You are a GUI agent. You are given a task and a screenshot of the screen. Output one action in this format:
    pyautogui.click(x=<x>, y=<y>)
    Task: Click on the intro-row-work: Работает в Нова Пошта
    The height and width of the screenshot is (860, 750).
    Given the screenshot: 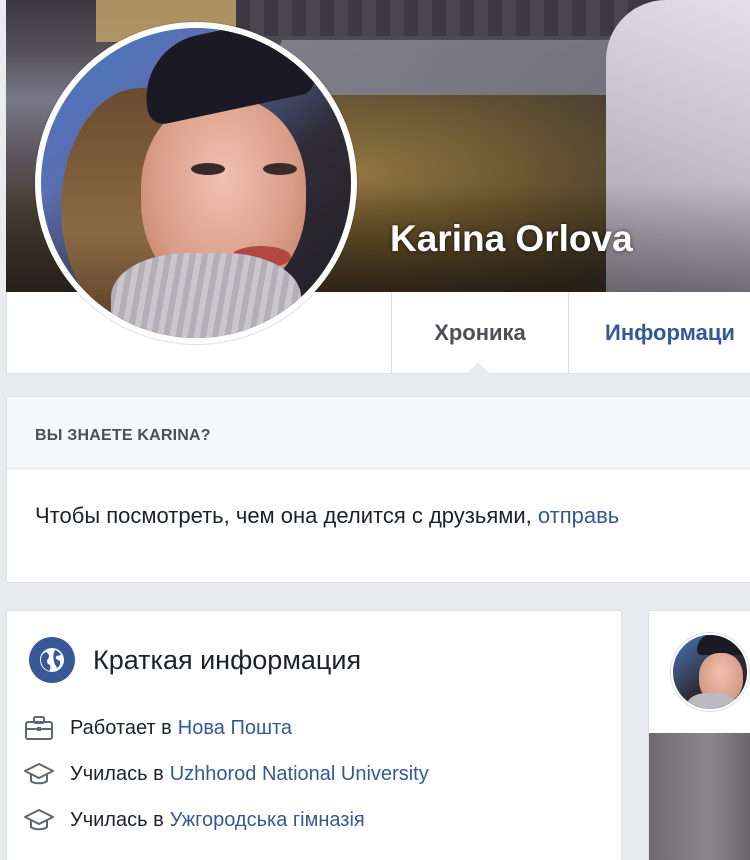 What is the action you would take?
    pyautogui.click(x=157, y=728)
    